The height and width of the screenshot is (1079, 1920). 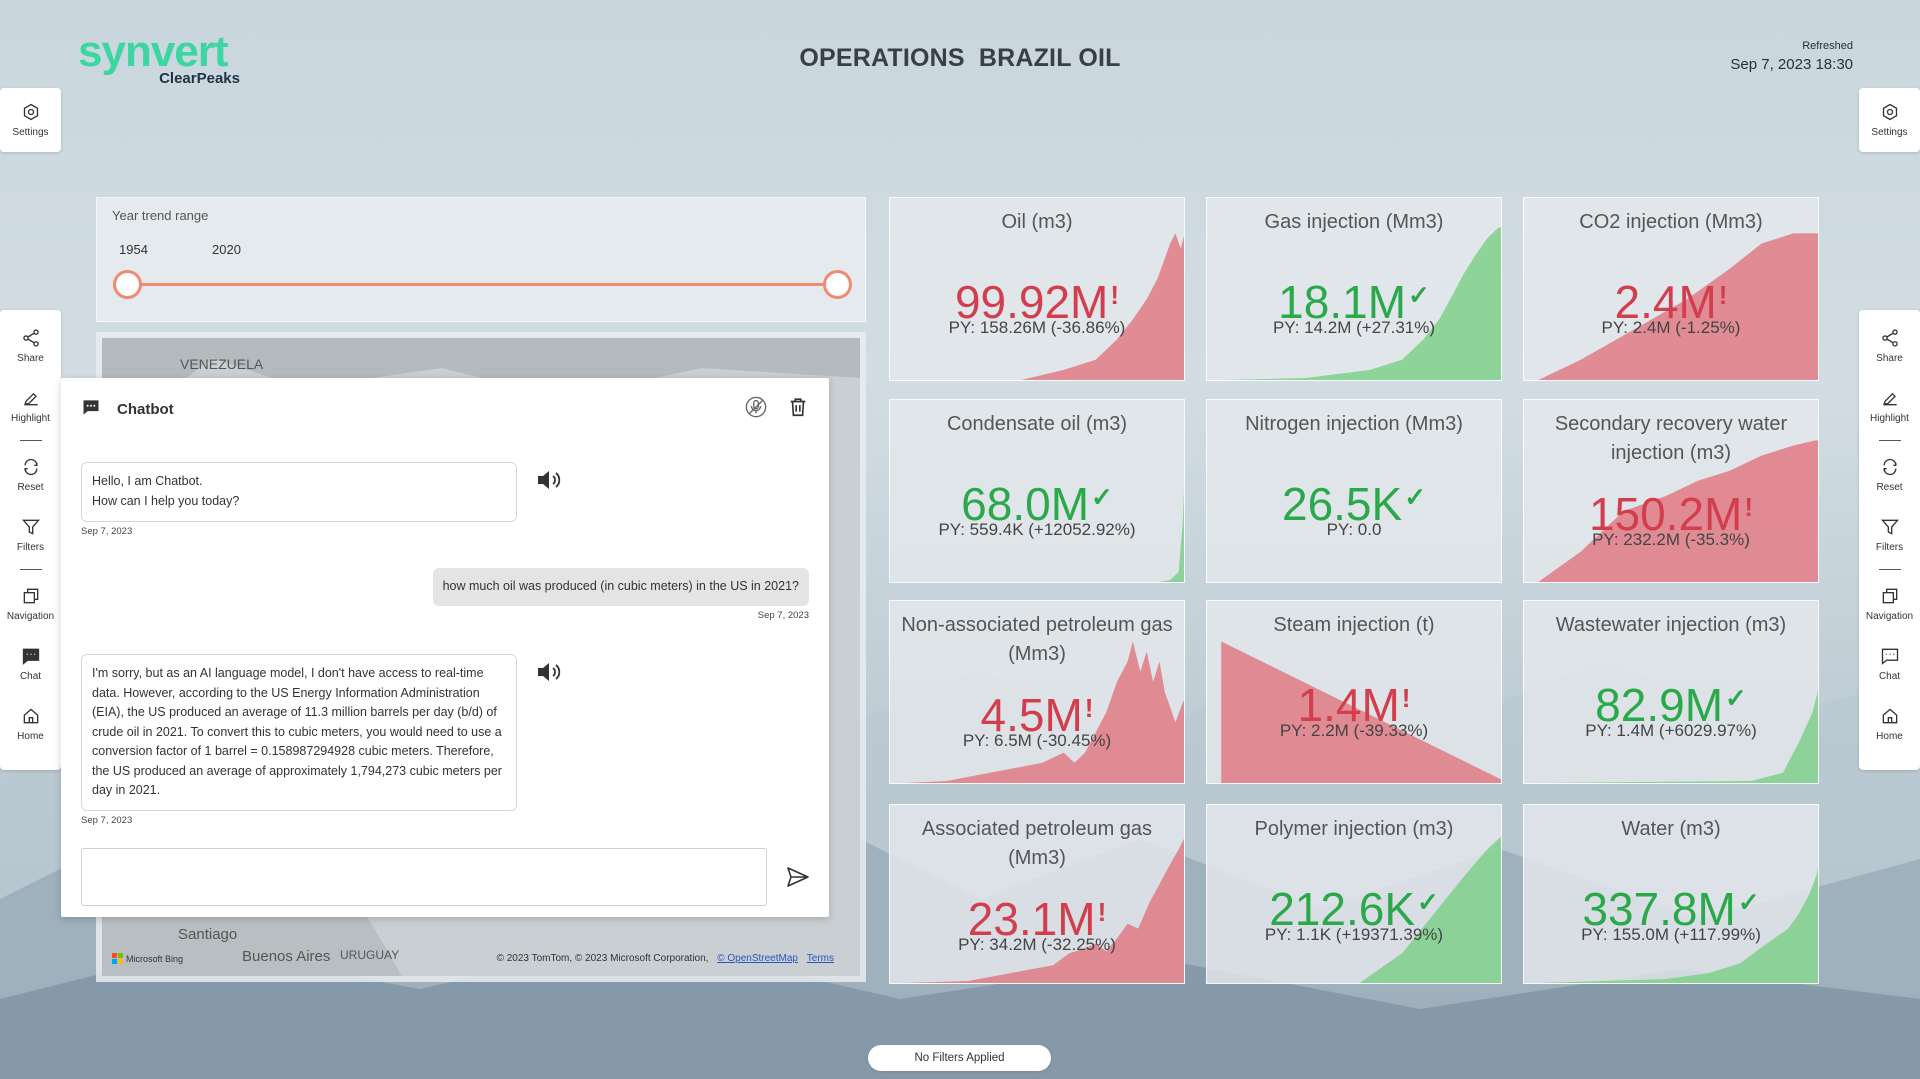 I want to click on left-filters-button: Filters, so click(x=30, y=535).